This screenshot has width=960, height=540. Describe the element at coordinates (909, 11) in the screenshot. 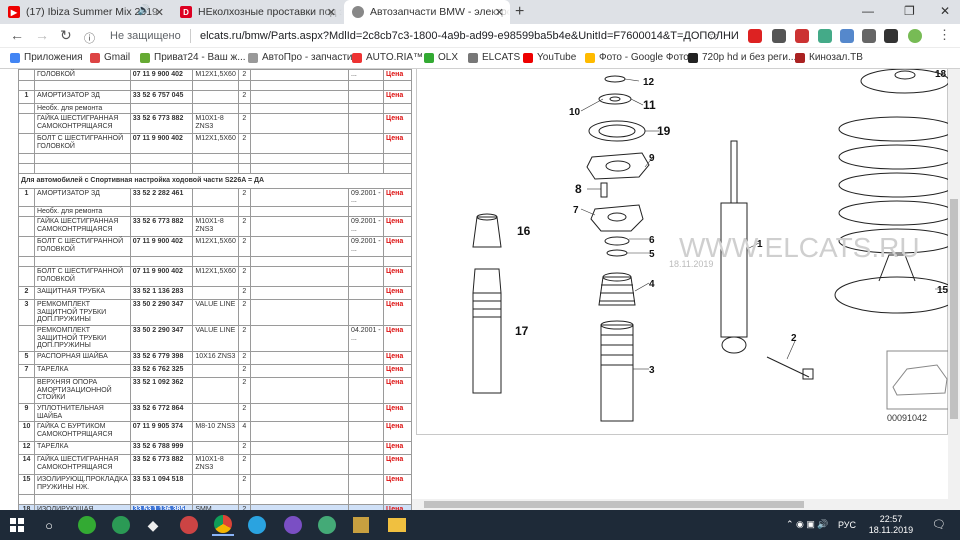

I see `maximize-button: ❐` at that location.